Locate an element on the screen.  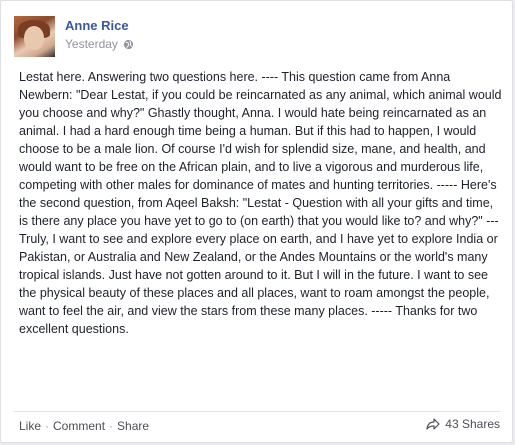
post-timestamp: Yesterday is located at coordinates (91, 44).